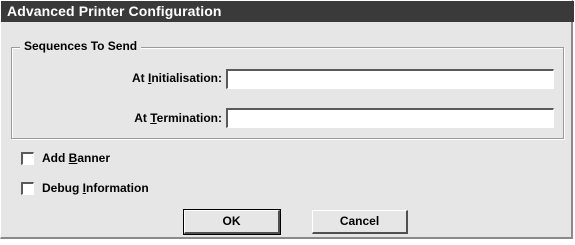 The height and width of the screenshot is (245, 575). Describe the element at coordinates (122, 78) in the screenshot. I see `initialisation-label: At Initialisation:` at that location.